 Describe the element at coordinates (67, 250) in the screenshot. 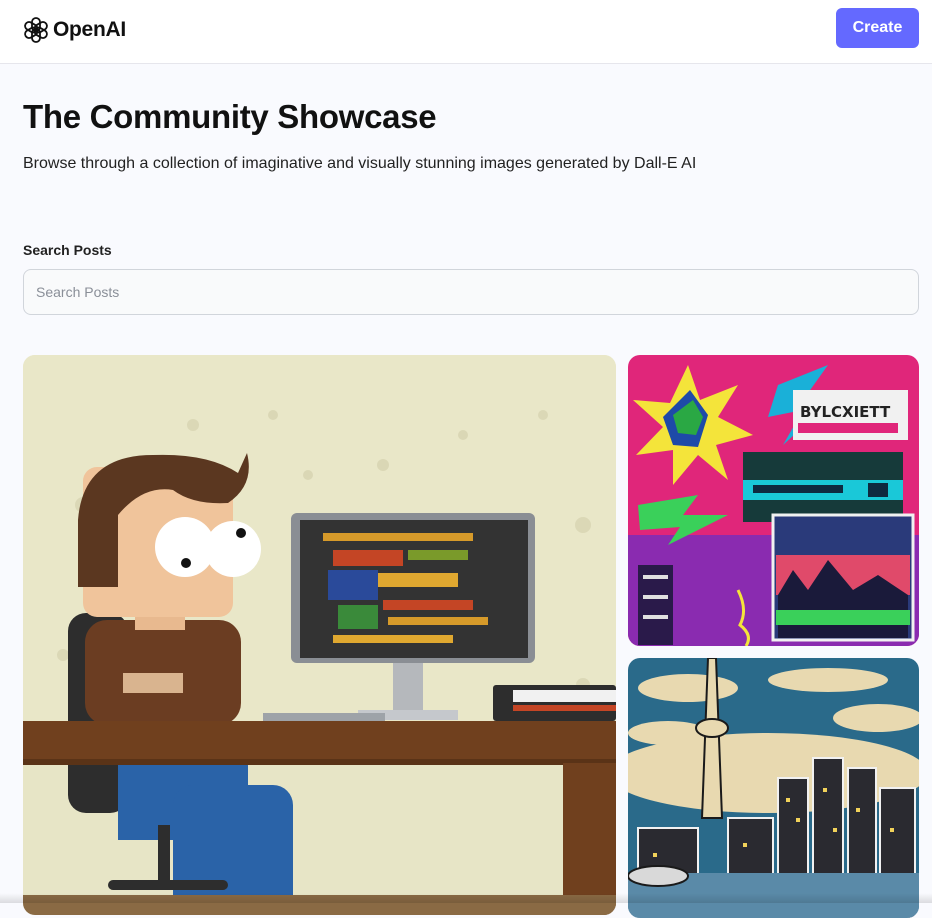

I see `search-label: Search Posts` at that location.